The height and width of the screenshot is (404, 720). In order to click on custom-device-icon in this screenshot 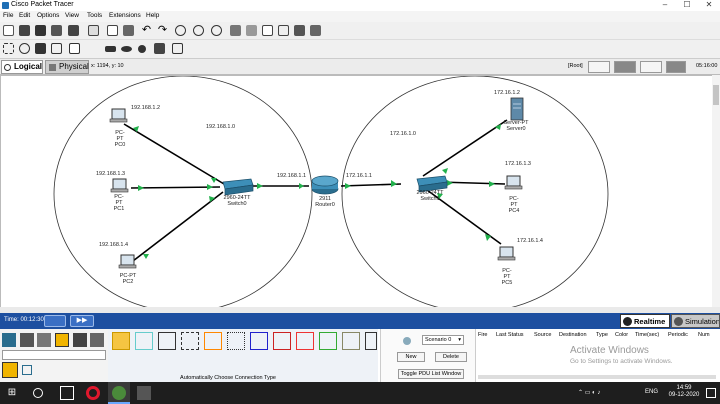, I will do `click(251, 30)`.